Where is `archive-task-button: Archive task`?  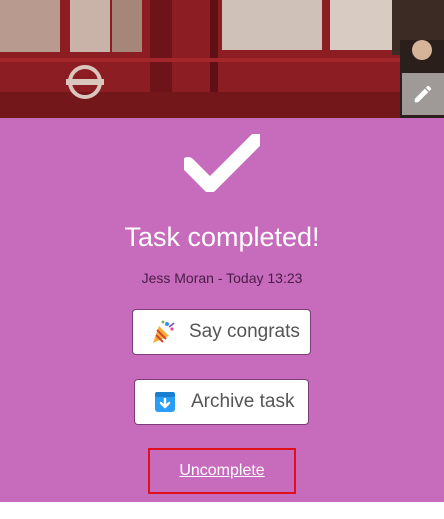 archive-task-button: Archive task is located at coordinates (221, 402).